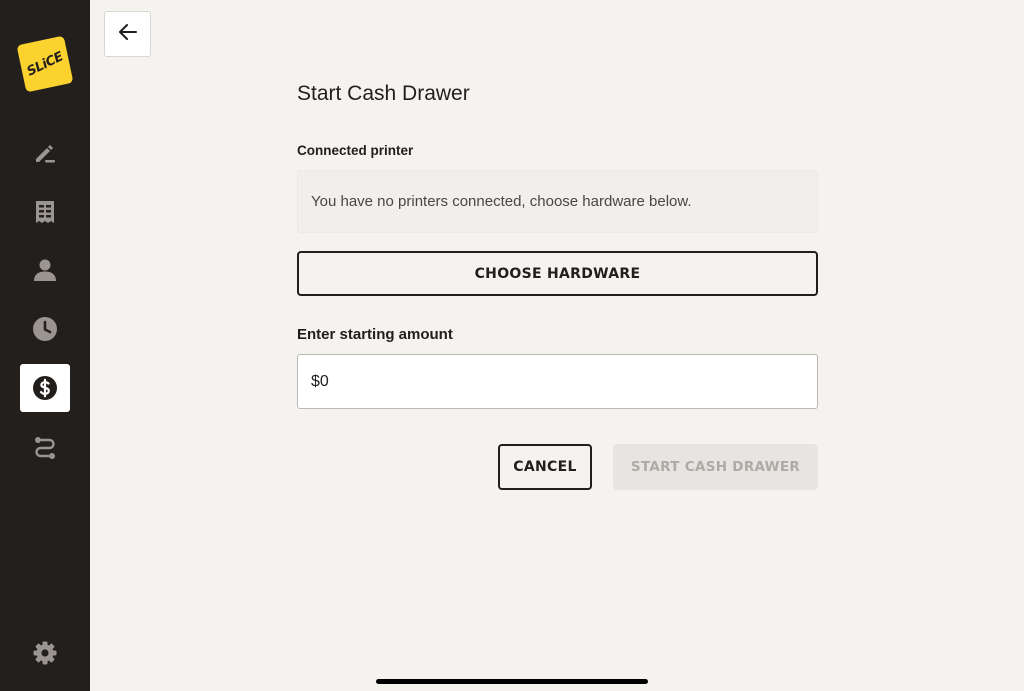  Describe the element at coordinates (383, 93) in the screenshot. I see `page-title: Start Cash Drawer` at that location.